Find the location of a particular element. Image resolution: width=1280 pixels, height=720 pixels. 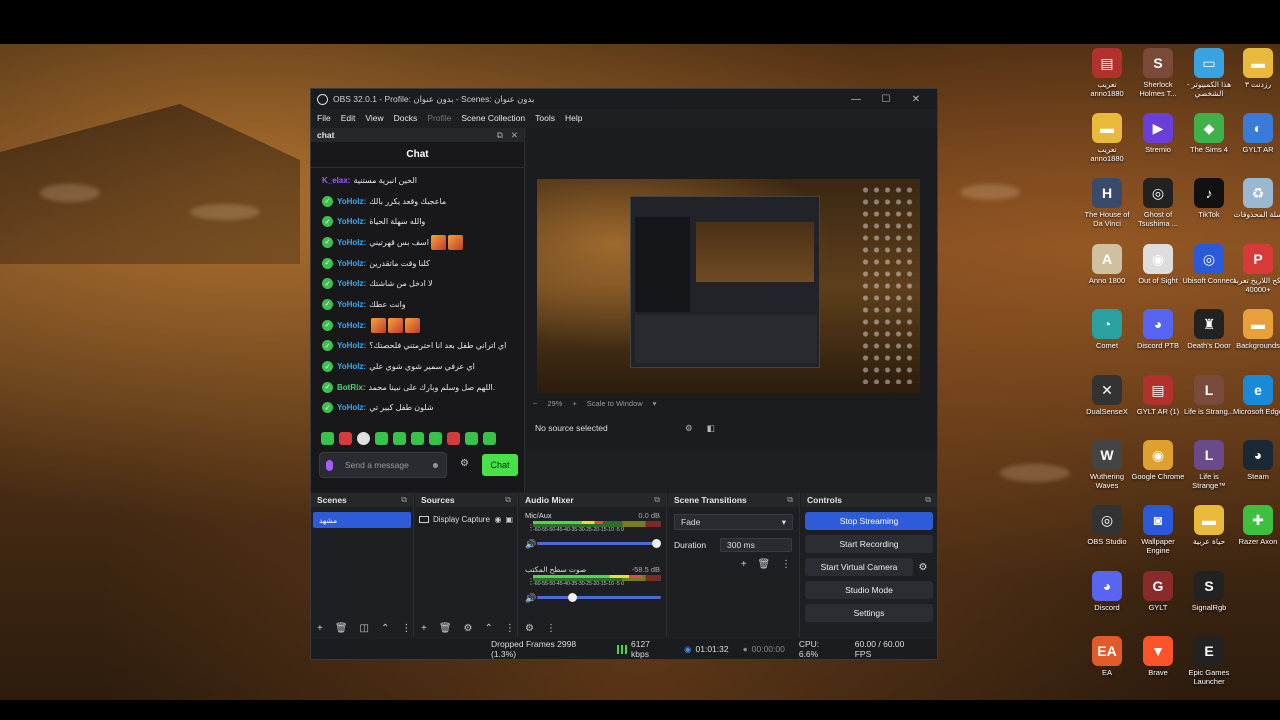

desktop-icon: ◎ OBS Studio is located at coordinates (1107, 533).